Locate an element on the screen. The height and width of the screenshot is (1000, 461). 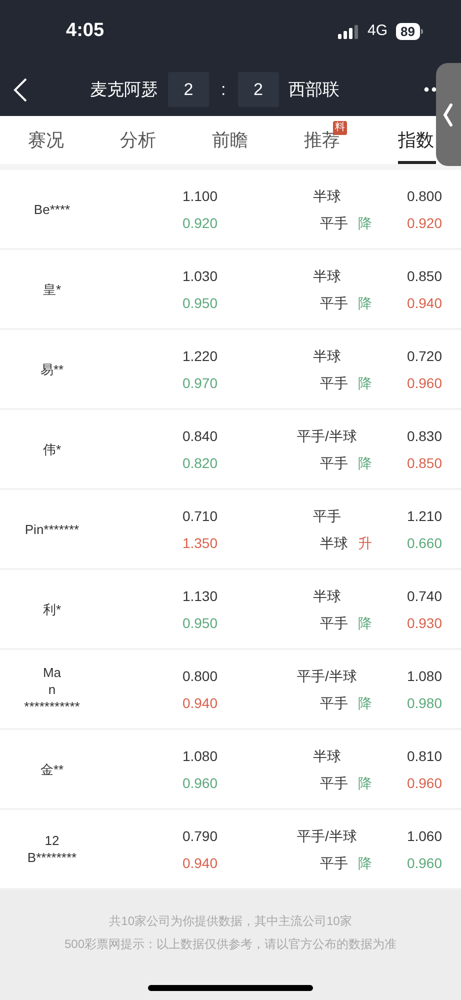
company-name: 金** is located at coordinates (52, 769).